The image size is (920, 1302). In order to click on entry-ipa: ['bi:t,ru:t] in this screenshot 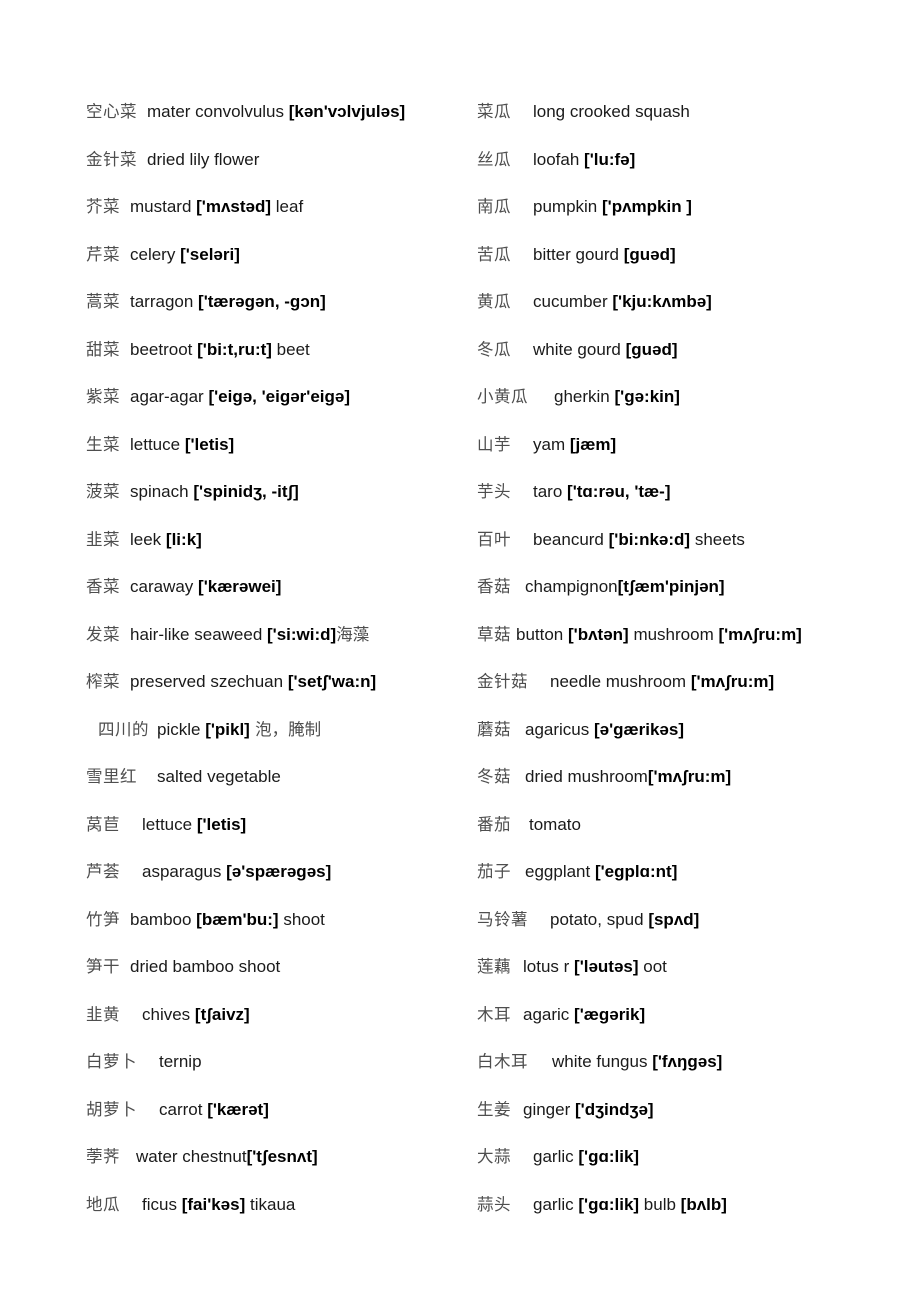, I will do `click(234, 349)`.